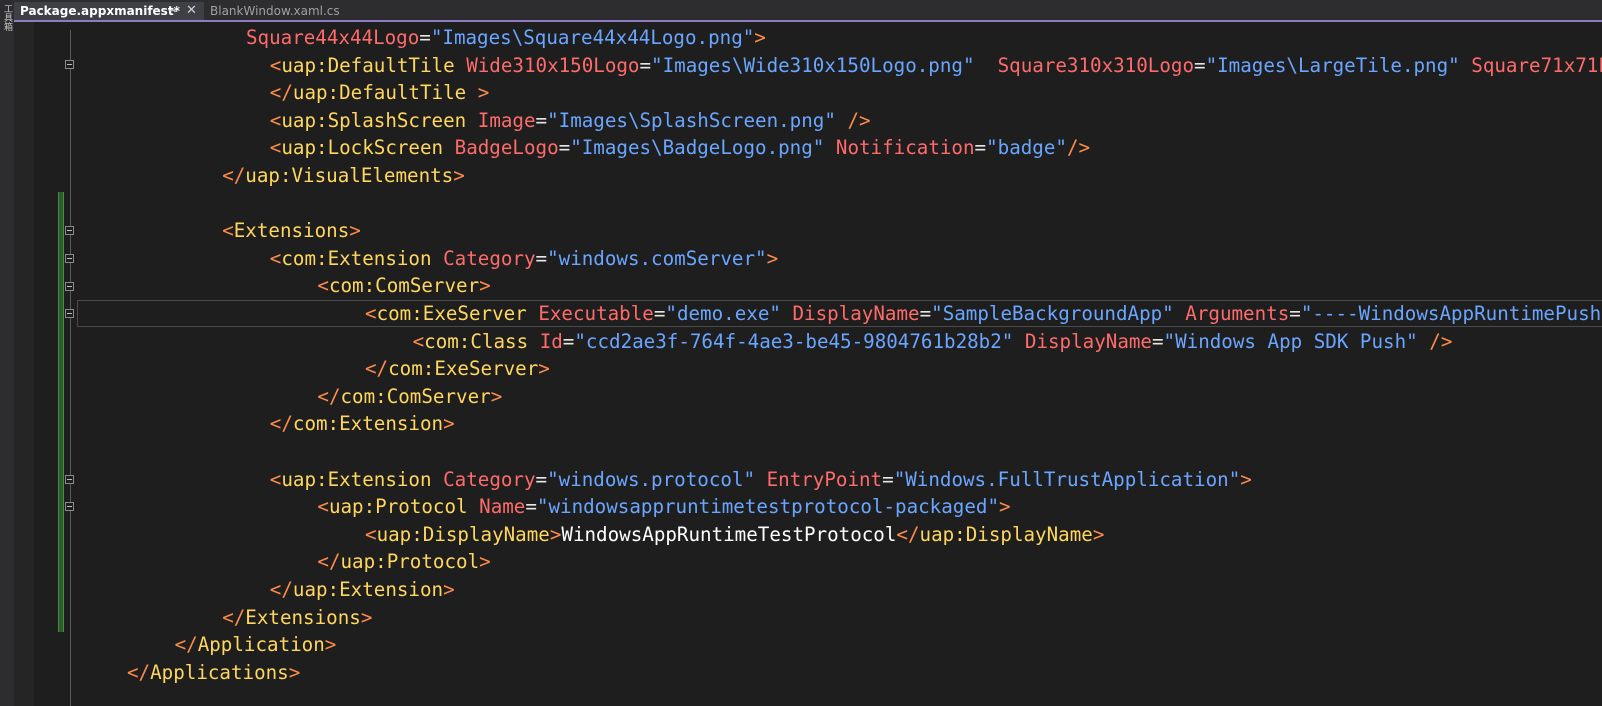  I want to click on xml-tag-name: uap:LockScreen, so click(362, 148).